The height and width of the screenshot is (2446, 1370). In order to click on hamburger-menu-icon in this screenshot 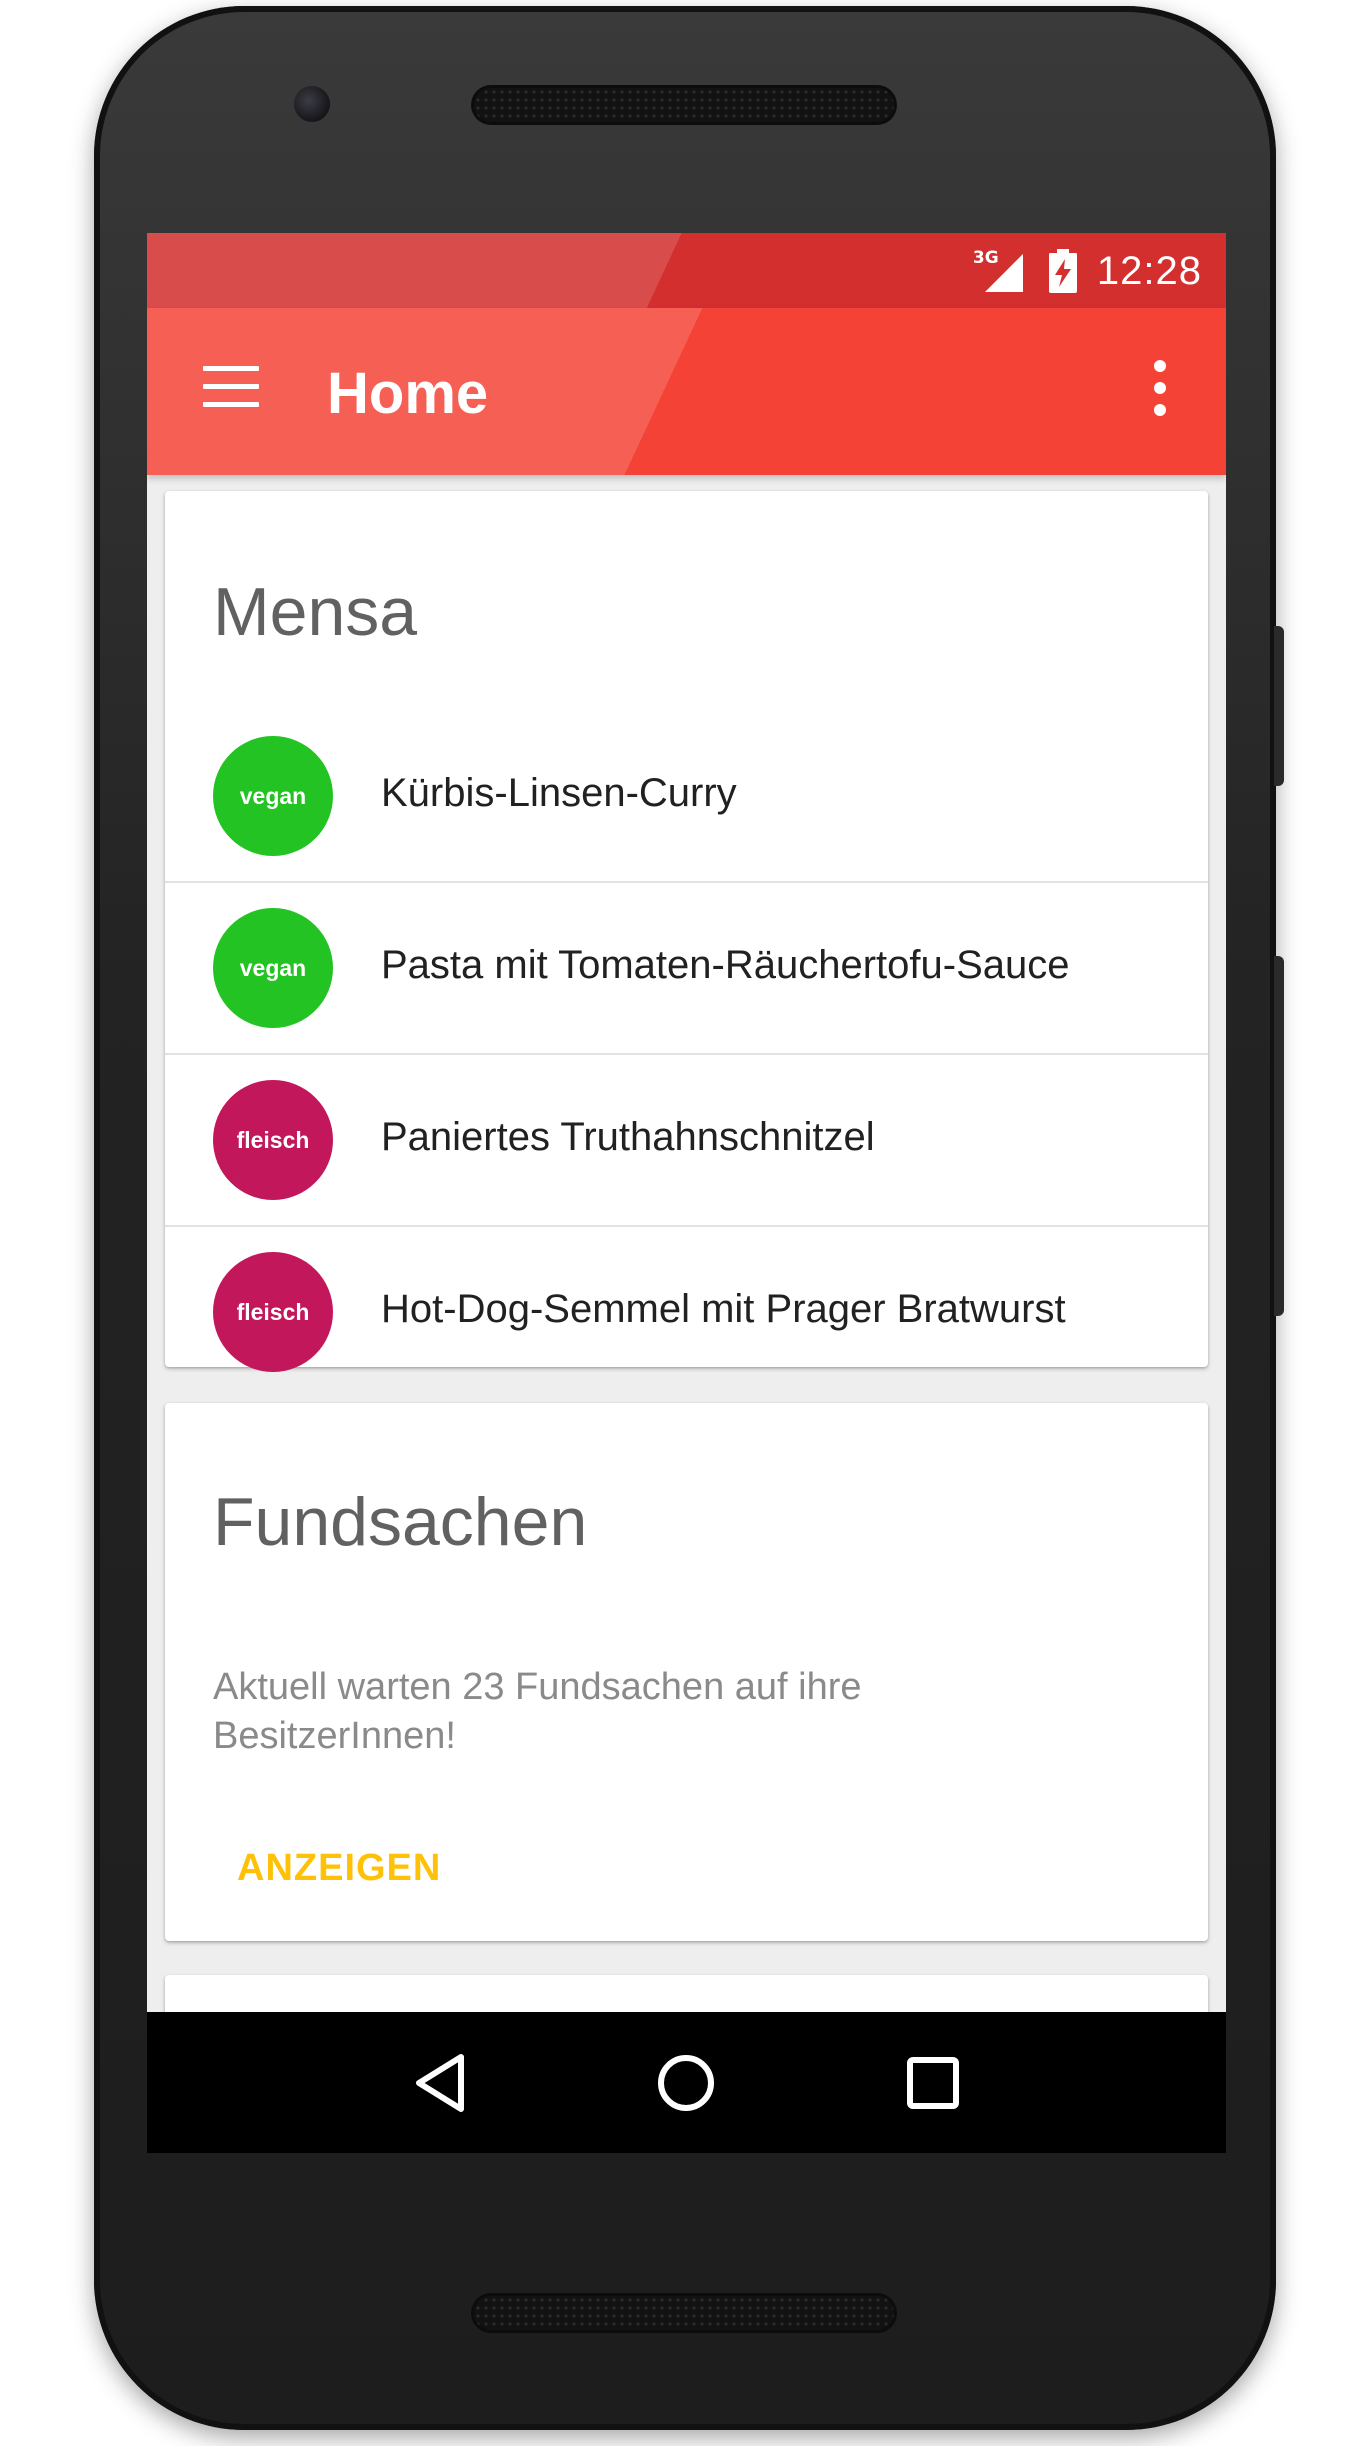, I will do `click(231, 387)`.